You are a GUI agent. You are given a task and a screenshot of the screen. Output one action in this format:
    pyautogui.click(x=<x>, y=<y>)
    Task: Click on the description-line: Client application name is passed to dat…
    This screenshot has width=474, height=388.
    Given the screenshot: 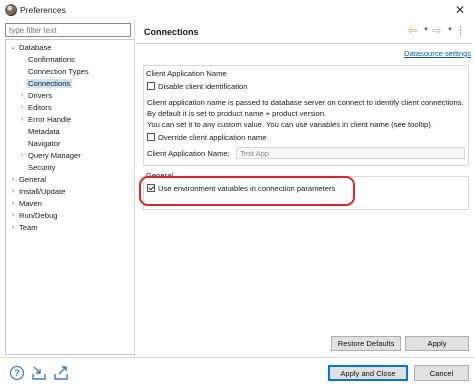 What is the action you would take?
    pyautogui.click(x=305, y=102)
    